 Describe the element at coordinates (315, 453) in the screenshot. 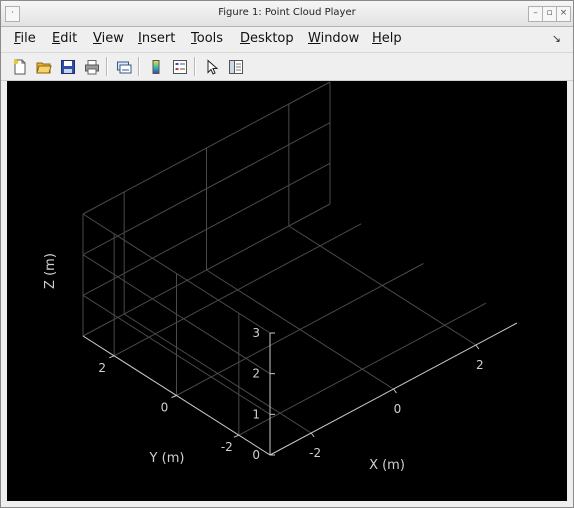

I see `x-tick-label: -2` at that location.